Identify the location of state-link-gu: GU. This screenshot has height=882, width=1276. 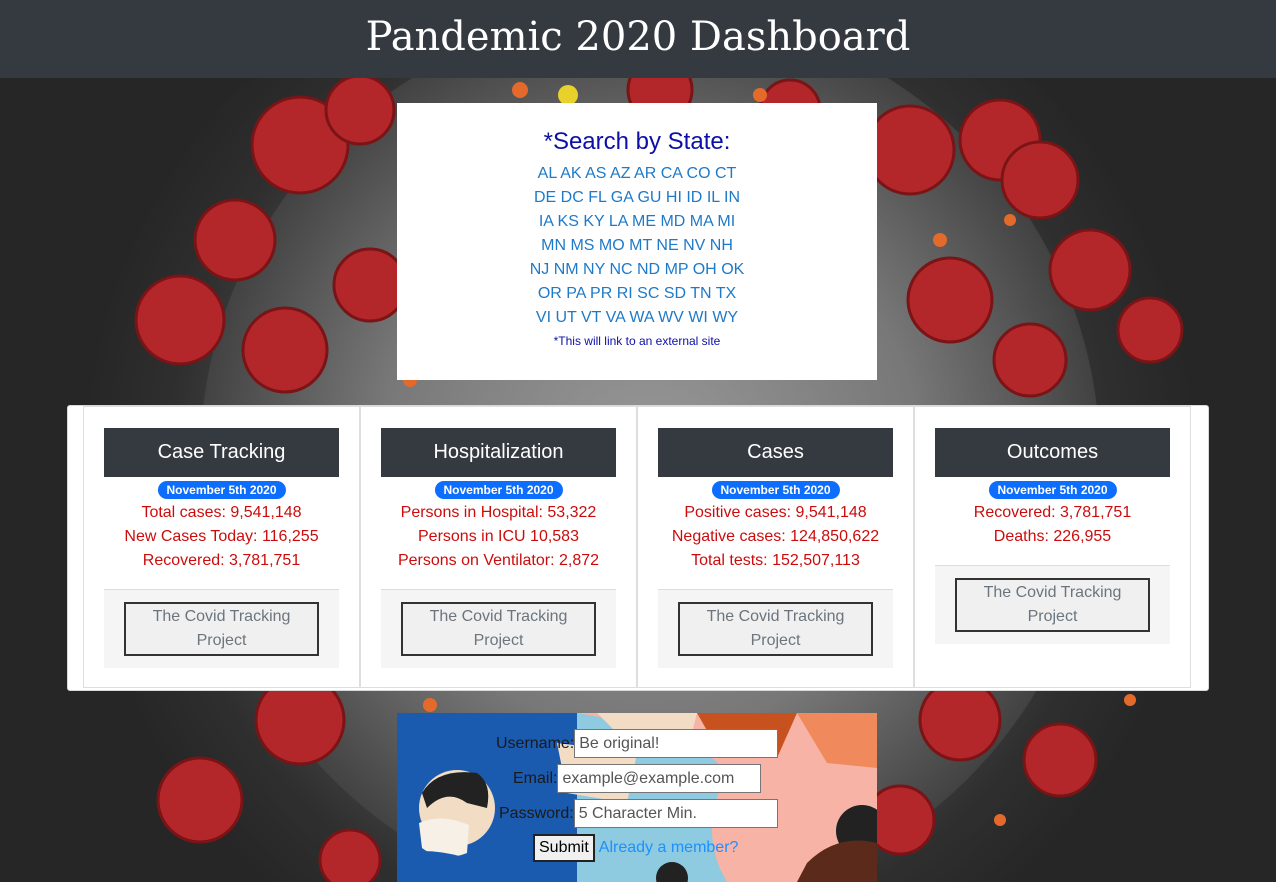
(649, 197).